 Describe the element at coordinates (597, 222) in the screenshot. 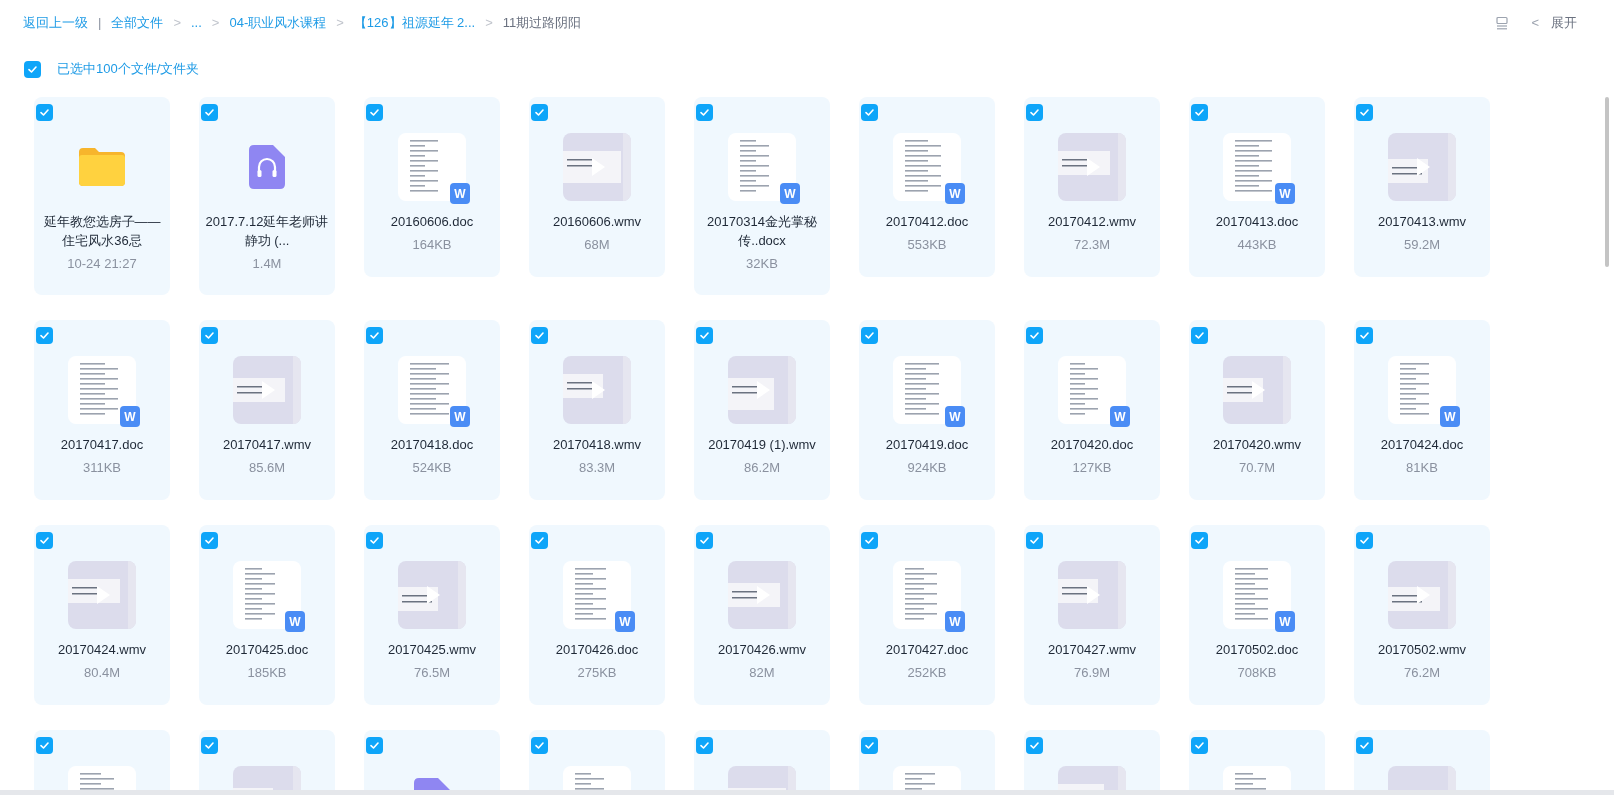

I see `file-name: 20160606.wmv` at that location.